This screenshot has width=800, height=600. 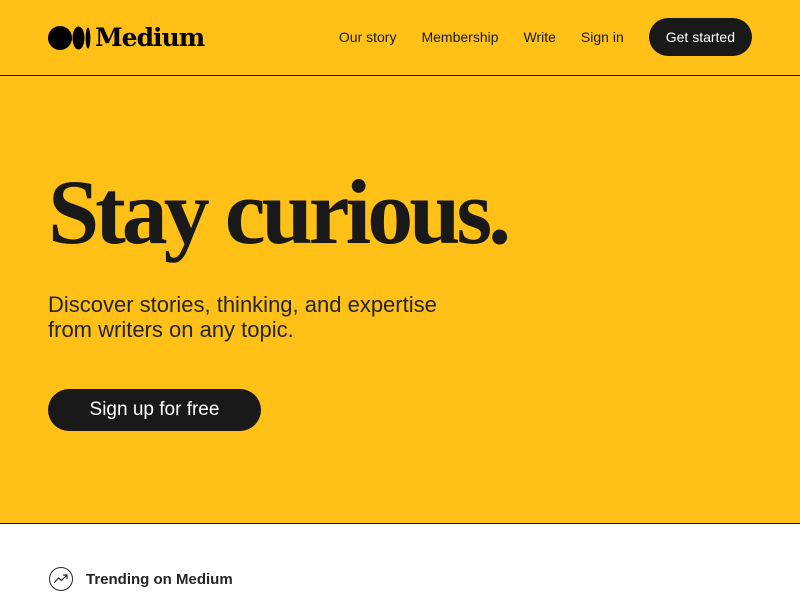 What do you see at coordinates (459, 37) in the screenshot?
I see `nav-membership: Membership` at bounding box center [459, 37].